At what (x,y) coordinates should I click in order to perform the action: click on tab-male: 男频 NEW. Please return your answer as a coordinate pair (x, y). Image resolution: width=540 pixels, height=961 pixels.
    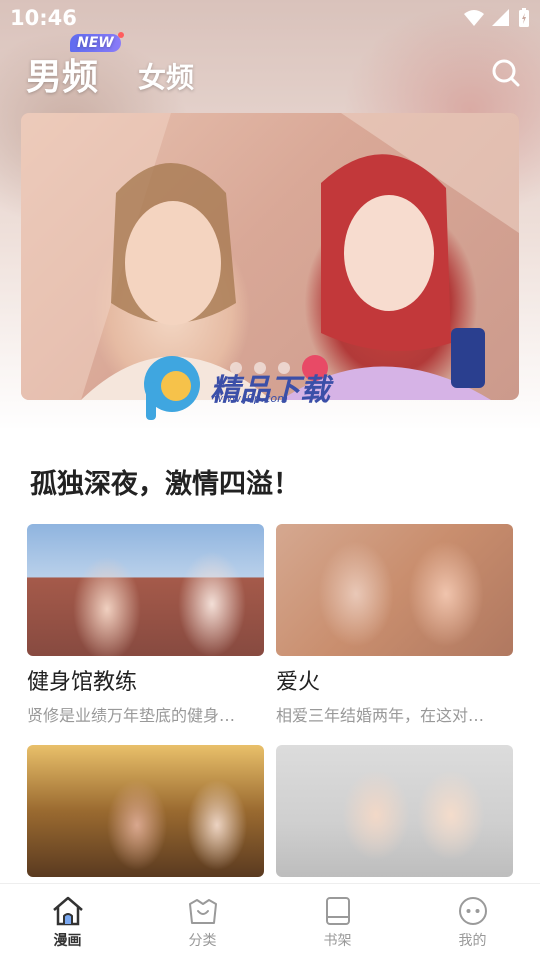
    Looking at the image, I should click on (75, 66).